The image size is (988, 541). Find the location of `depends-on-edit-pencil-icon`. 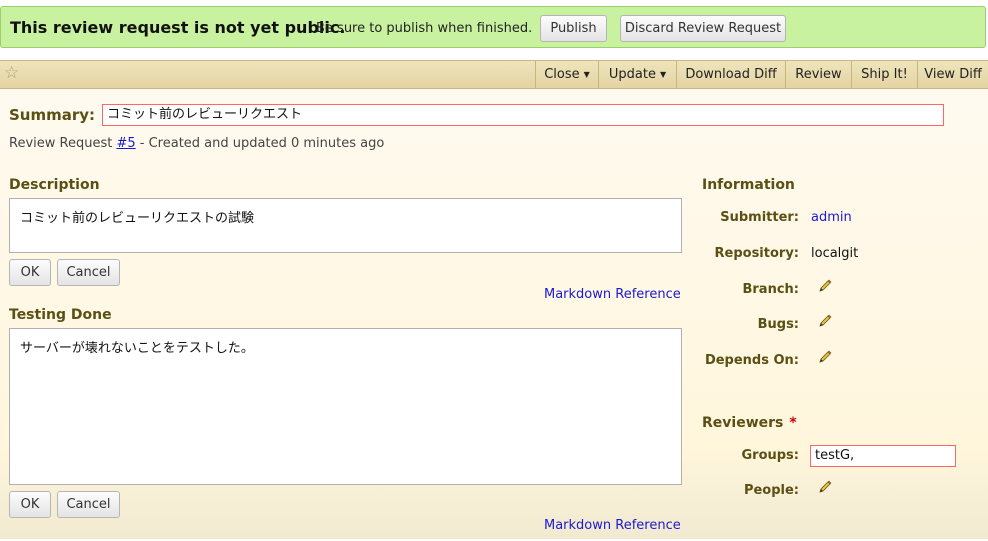

depends-on-edit-pencil-icon is located at coordinates (825, 357).